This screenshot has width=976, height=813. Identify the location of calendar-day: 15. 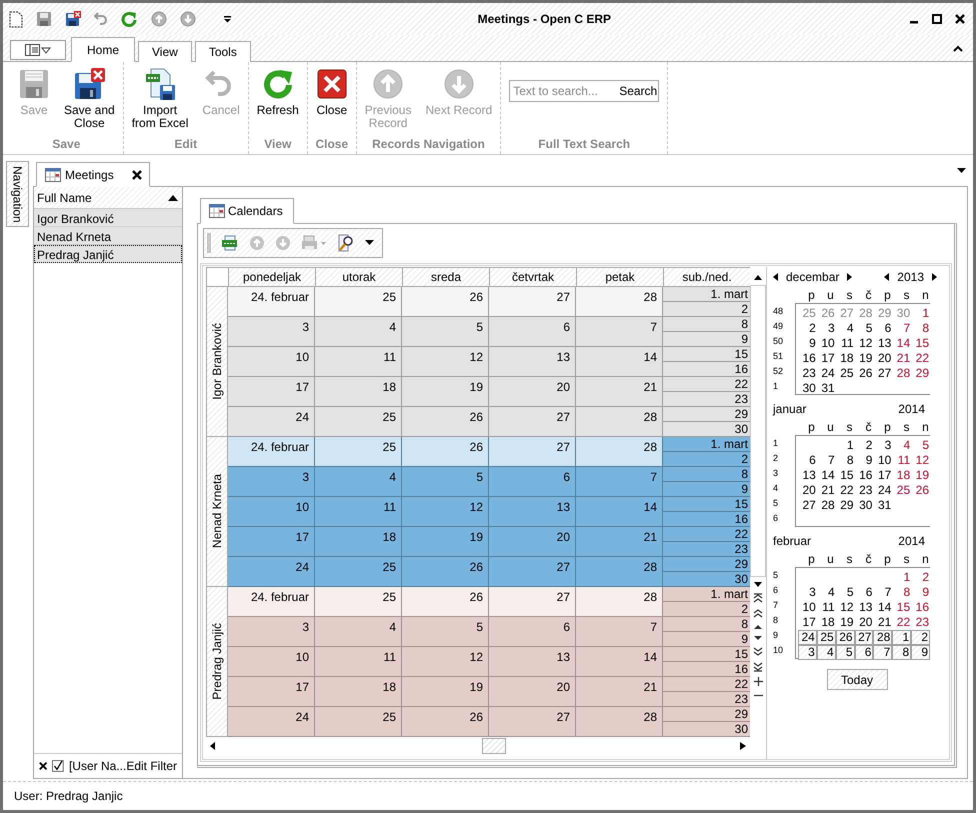
(920, 343).